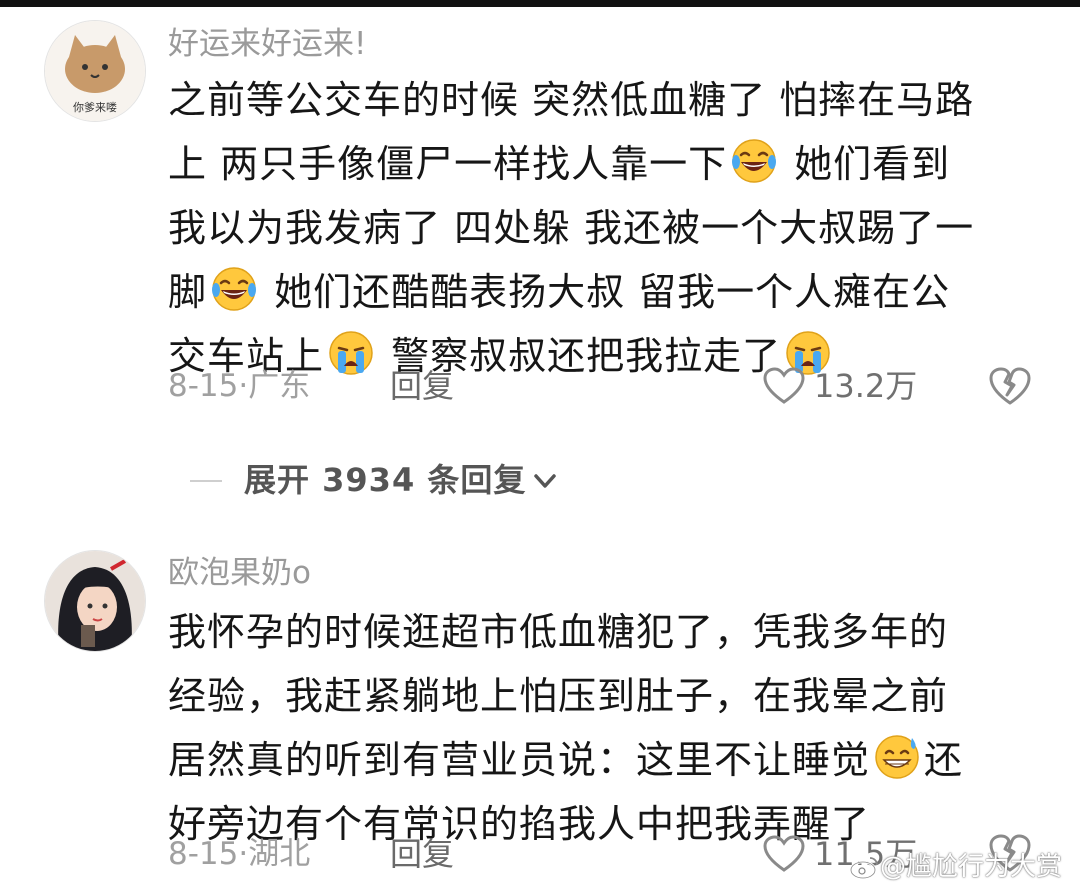 The image size is (1080, 893). What do you see at coordinates (239, 386) in the screenshot?
I see `comment-meta: 8-15·广东` at bounding box center [239, 386].